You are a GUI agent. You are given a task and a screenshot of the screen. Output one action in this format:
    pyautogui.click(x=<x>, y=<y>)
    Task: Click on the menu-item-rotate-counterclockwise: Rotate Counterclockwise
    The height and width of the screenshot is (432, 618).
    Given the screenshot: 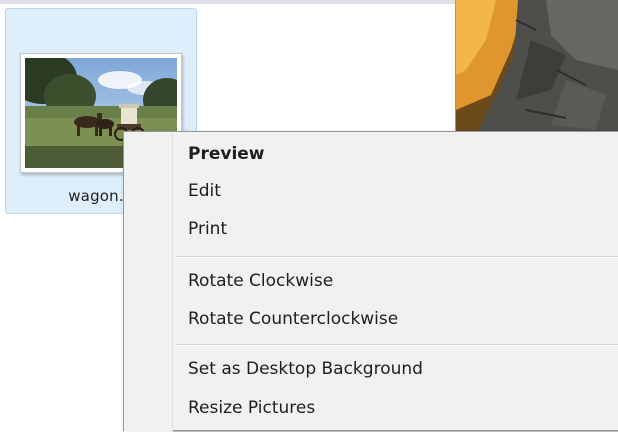 What is the action you would take?
    pyautogui.click(x=293, y=319)
    